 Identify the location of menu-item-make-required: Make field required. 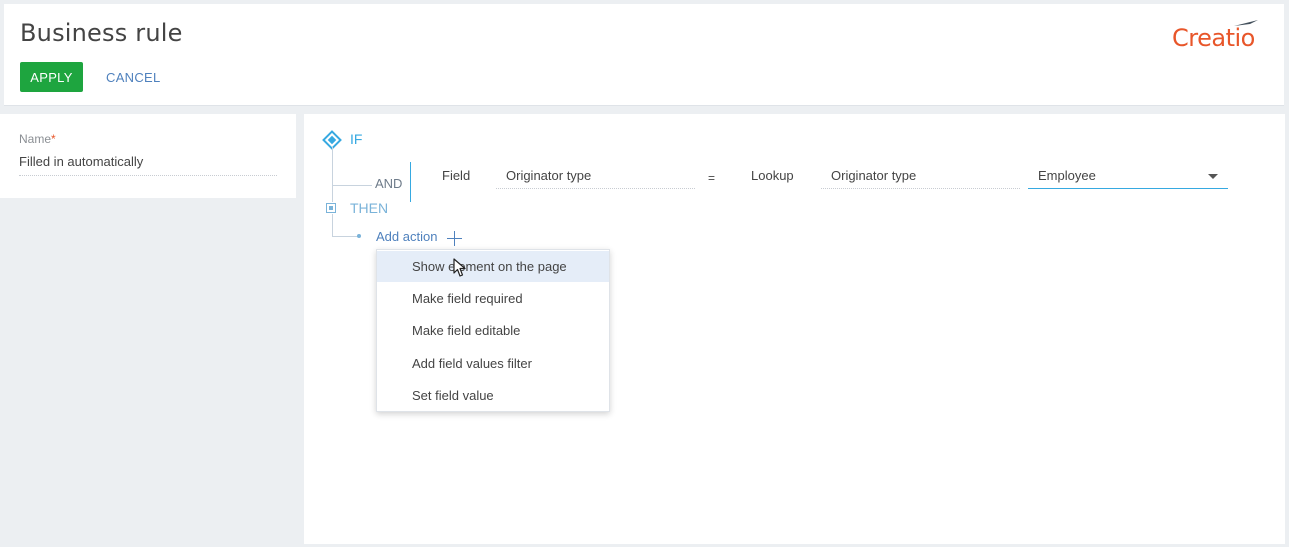
(493, 298).